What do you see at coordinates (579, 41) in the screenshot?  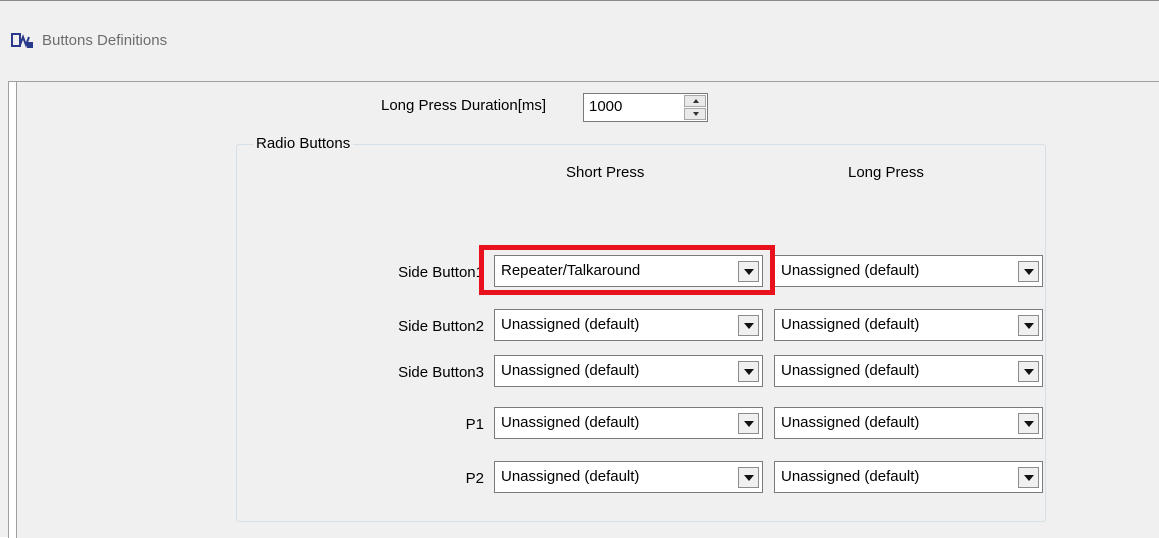 I see `title-bar: Buttons Definitions` at bounding box center [579, 41].